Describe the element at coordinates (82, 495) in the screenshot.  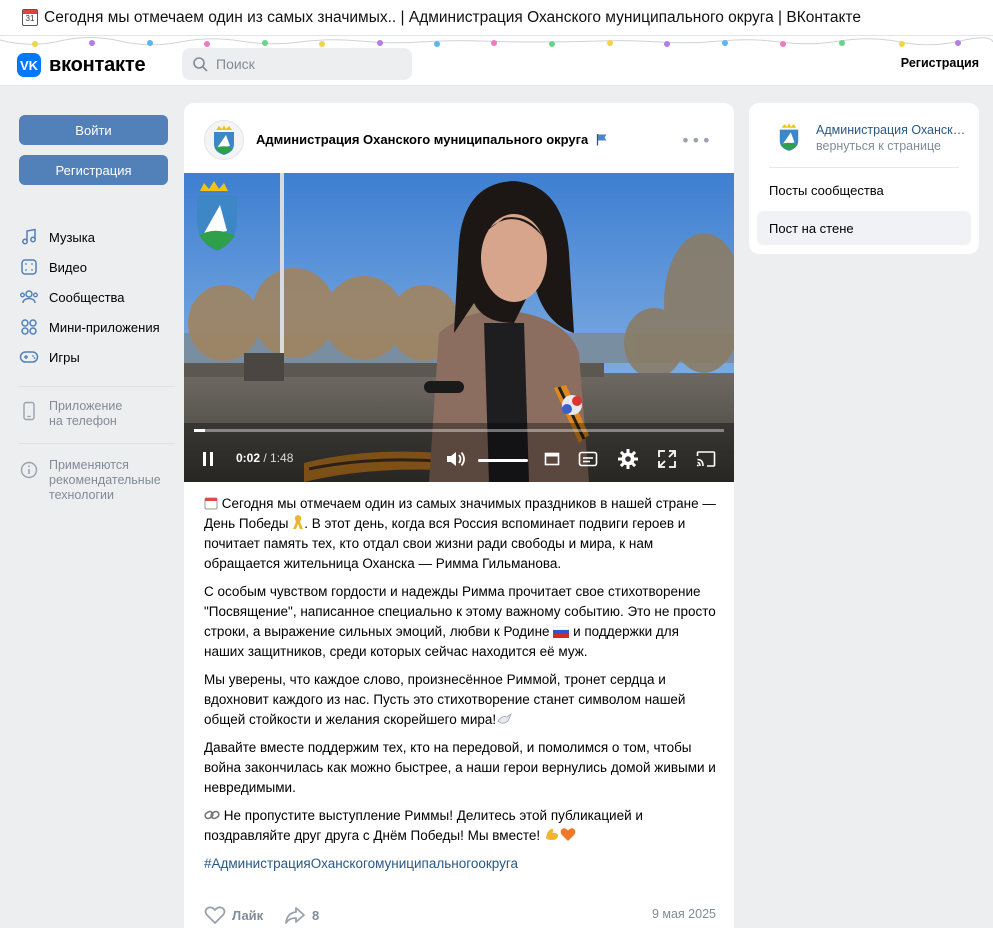
I see `rec-note-line3: технологии` at that location.